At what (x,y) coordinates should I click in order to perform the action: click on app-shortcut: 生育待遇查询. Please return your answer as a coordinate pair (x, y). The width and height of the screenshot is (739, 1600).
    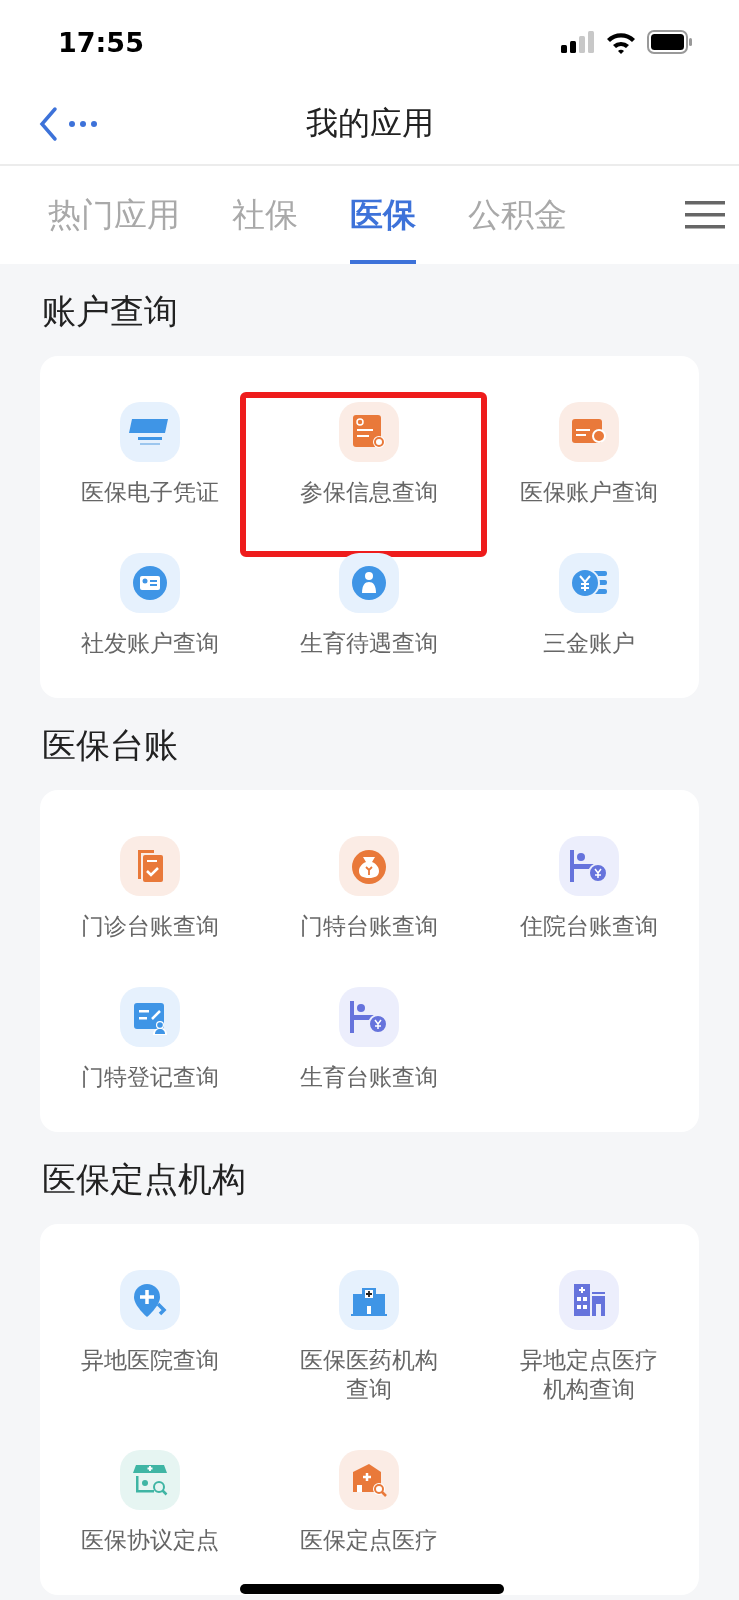
    Looking at the image, I should click on (369, 605).